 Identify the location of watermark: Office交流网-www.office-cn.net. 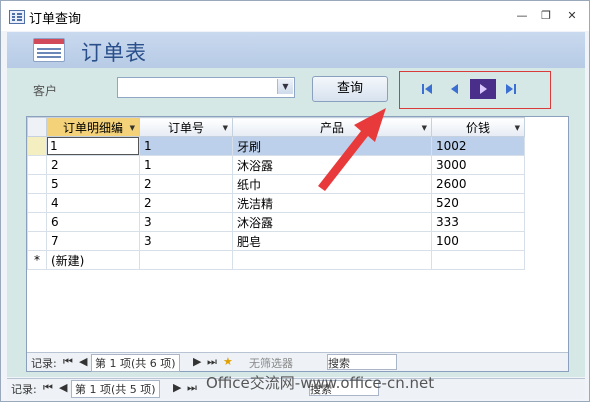
(320, 383).